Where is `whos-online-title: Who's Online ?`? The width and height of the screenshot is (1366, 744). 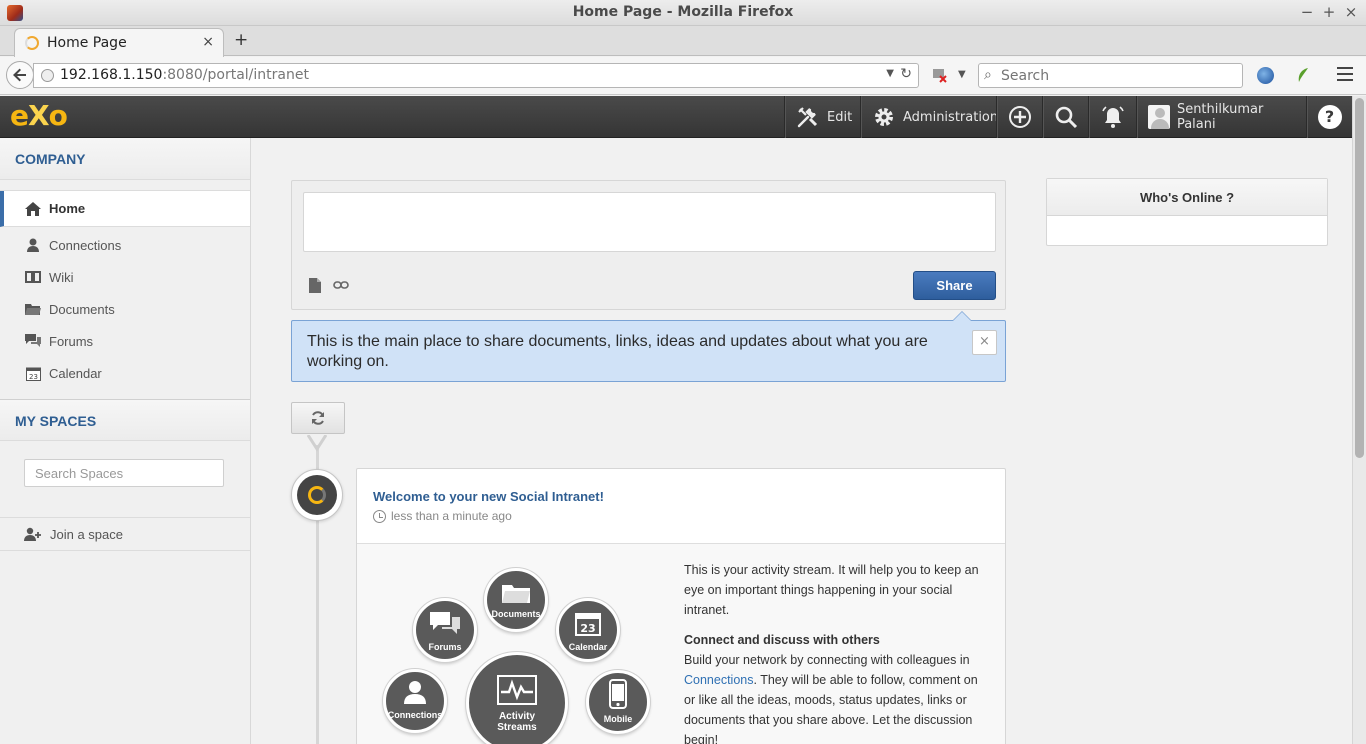
whos-online-title: Who's Online ? is located at coordinates (1187, 197).